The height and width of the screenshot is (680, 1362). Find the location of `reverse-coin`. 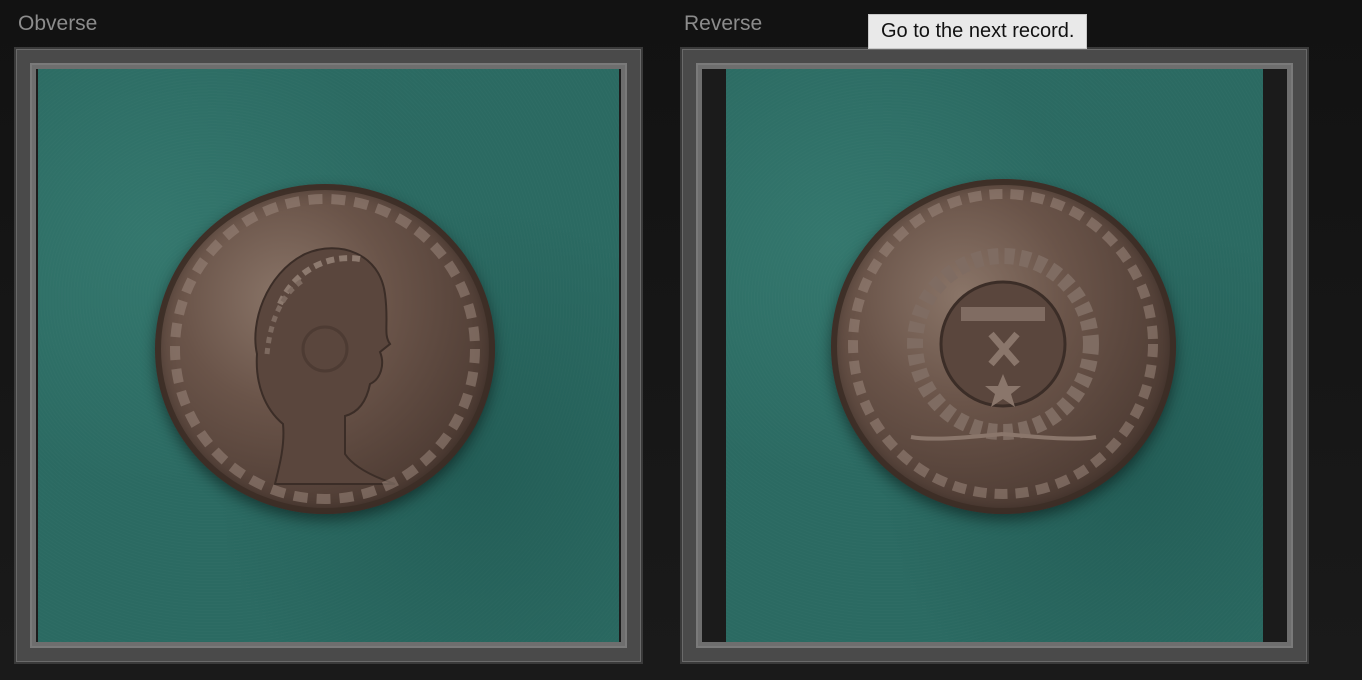

reverse-coin is located at coordinates (1003, 346).